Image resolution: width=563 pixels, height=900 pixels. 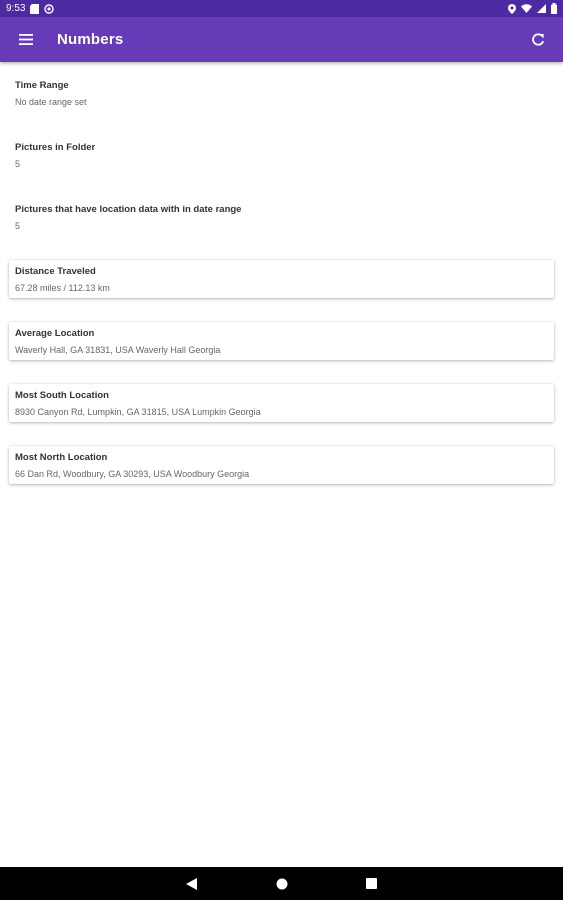 I want to click on recents-button, so click(x=372, y=883).